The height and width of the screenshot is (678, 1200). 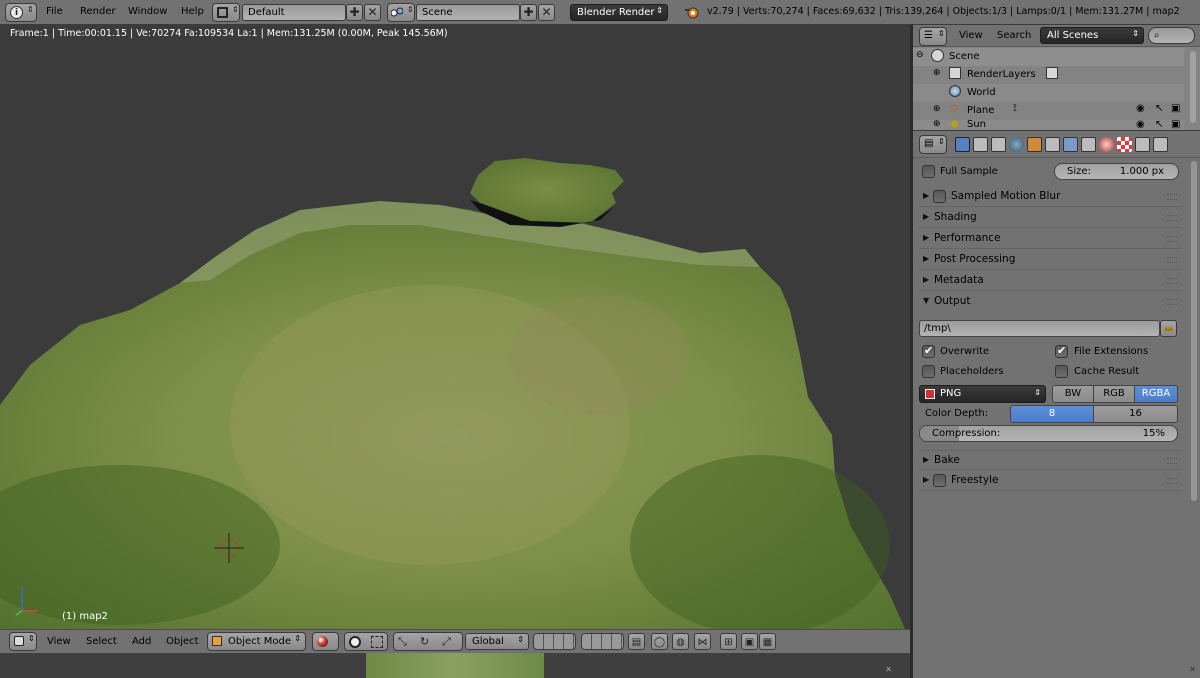 I want to click on freestyle-checkbox, so click(x=939, y=480).